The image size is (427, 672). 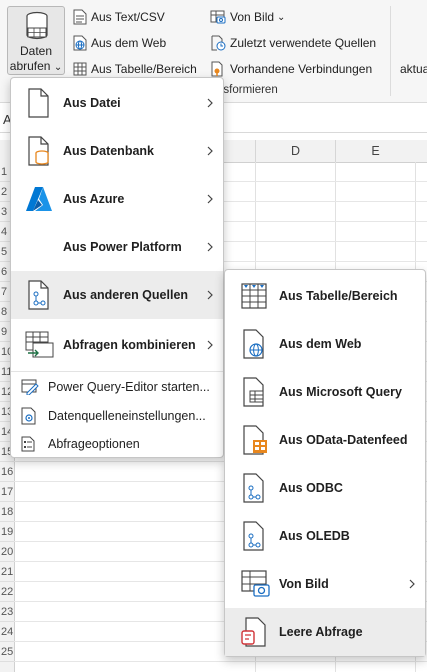 I want to click on menu-item-from-power-platform: Aus Power Platform, so click(x=117, y=247).